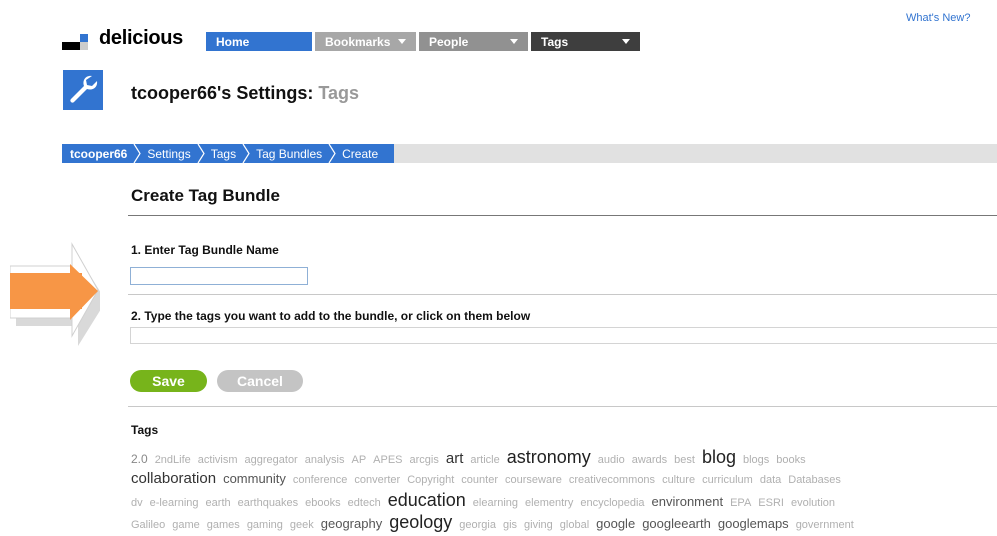  Describe the element at coordinates (219, 276) in the screenshot. I see `bundle-name-input` at that location.